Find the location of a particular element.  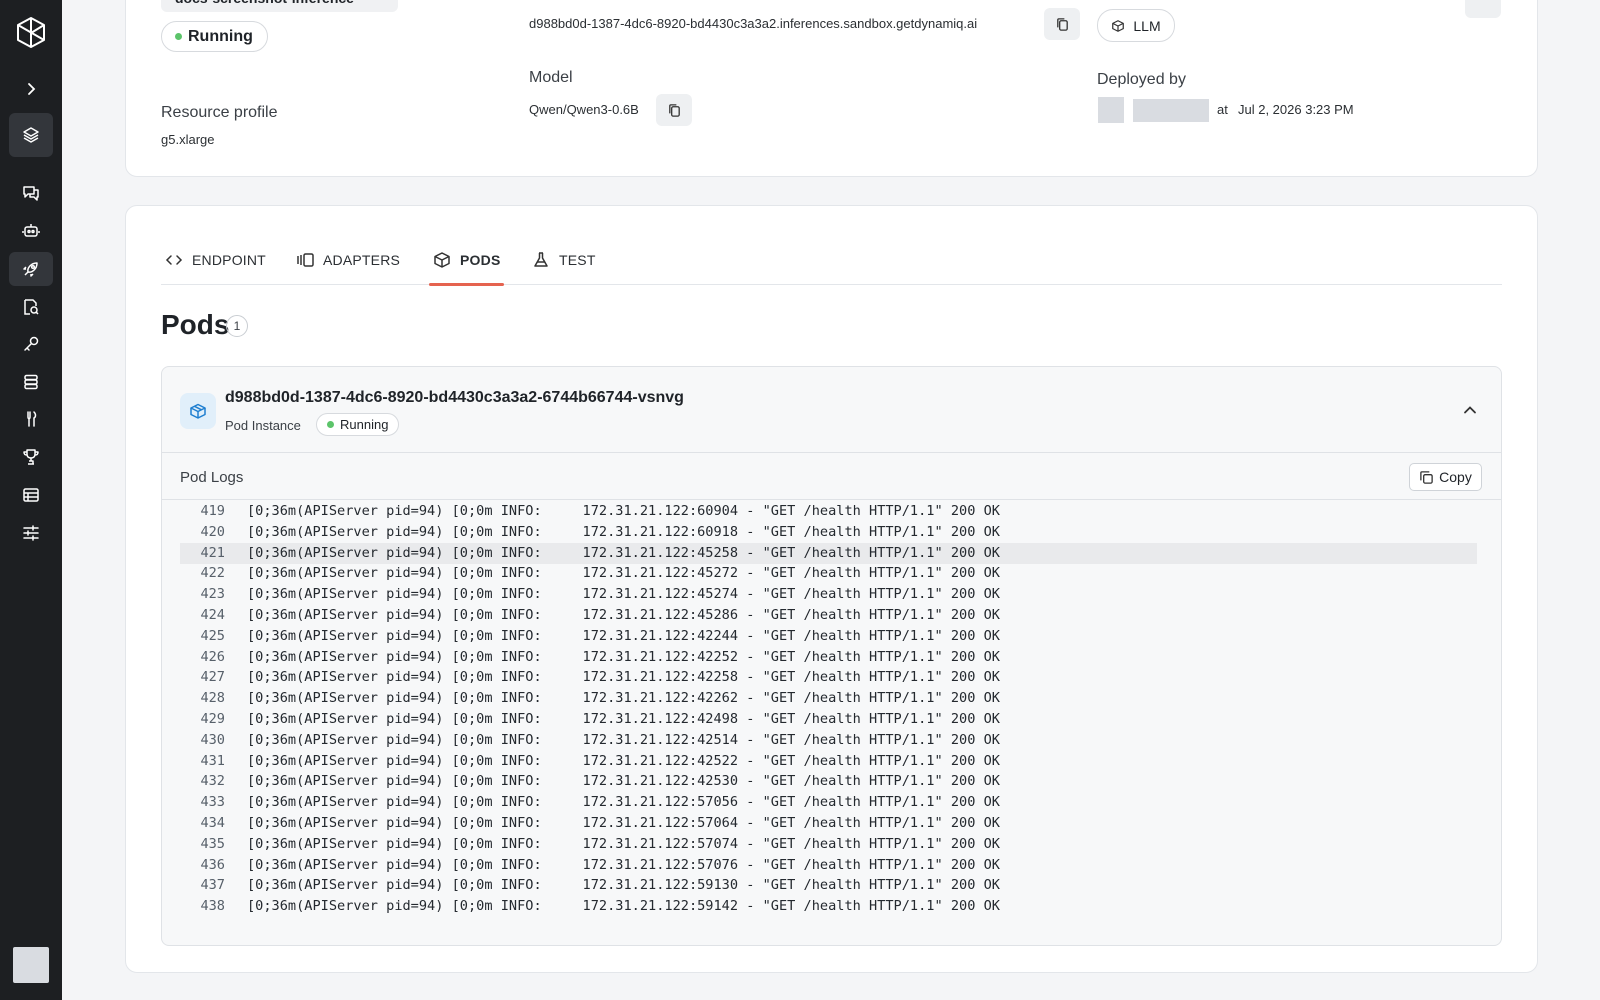

log-line-number: 422 is located at coordinates (212, 573).